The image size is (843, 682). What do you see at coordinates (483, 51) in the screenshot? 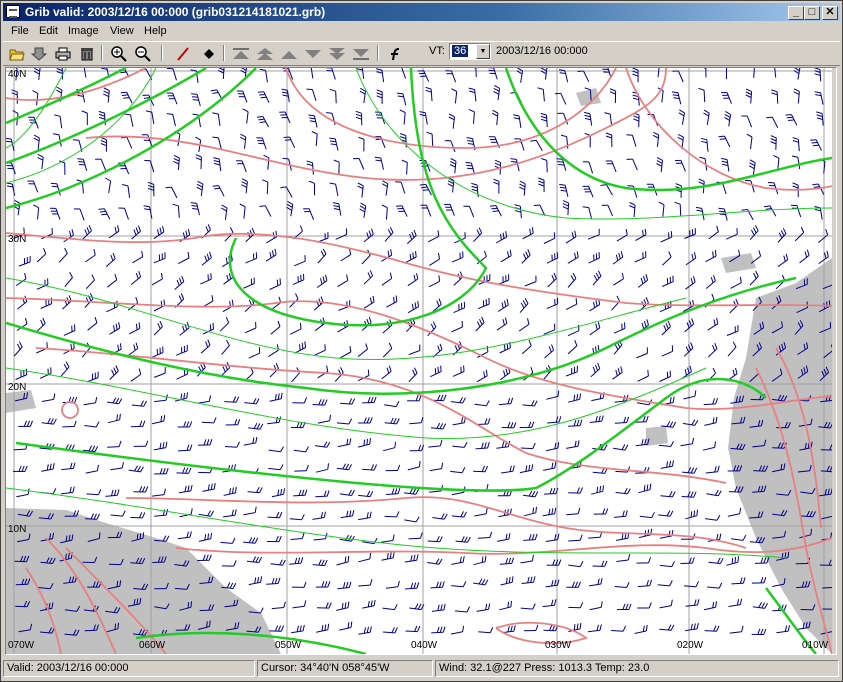
I see `chevron-down-icon: ▼` at bounding box center [483, 51].